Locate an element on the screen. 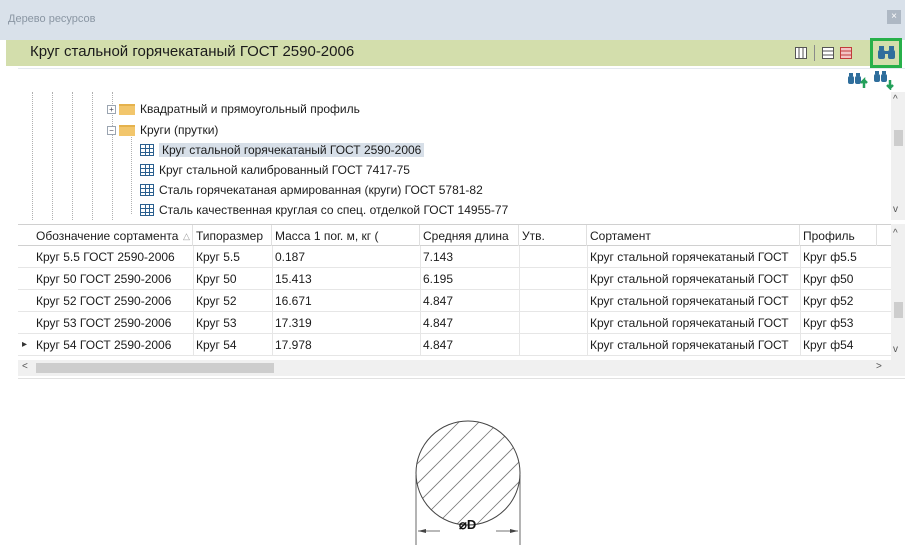 Image resolution: width=905 pixels, height=545 pixels. column-header-designation: Обозначение сортамента △ is located at coordinates (105, 235).